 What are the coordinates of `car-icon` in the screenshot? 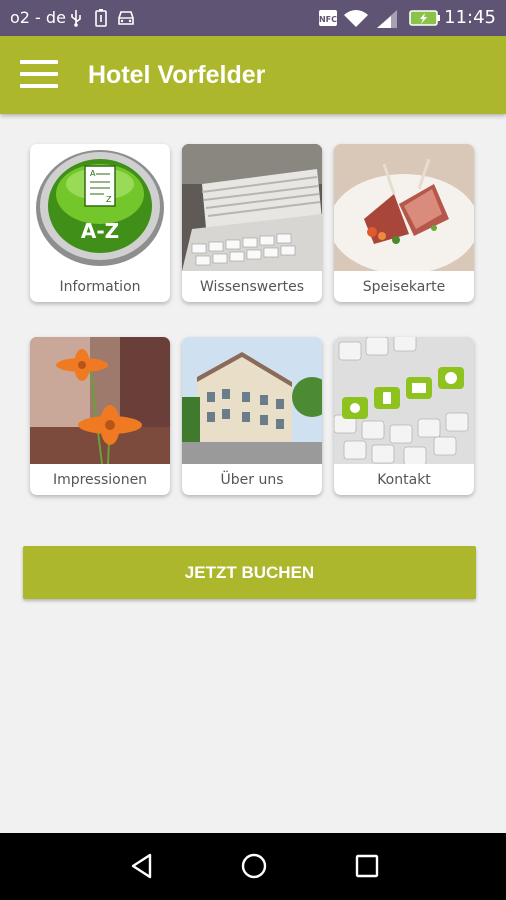 It's located at (126, 18).